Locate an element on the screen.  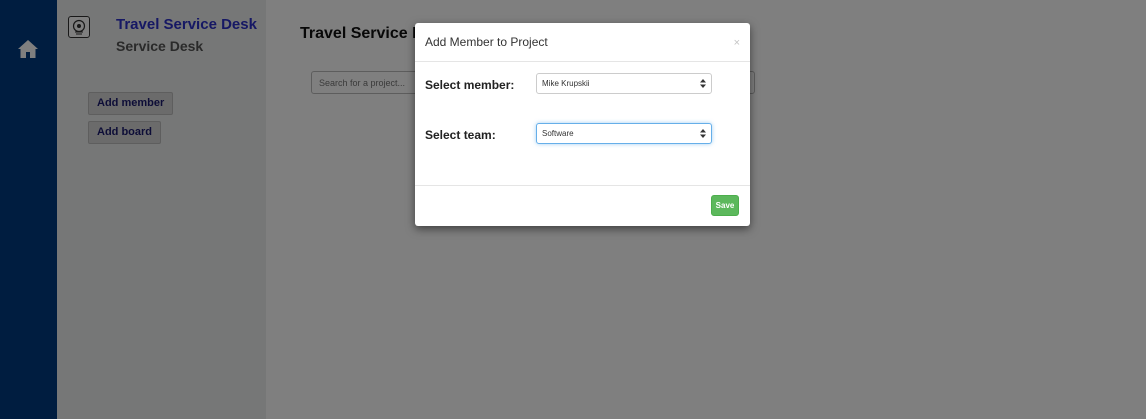
team-select-value: Software is located at coordinates (558, 133).